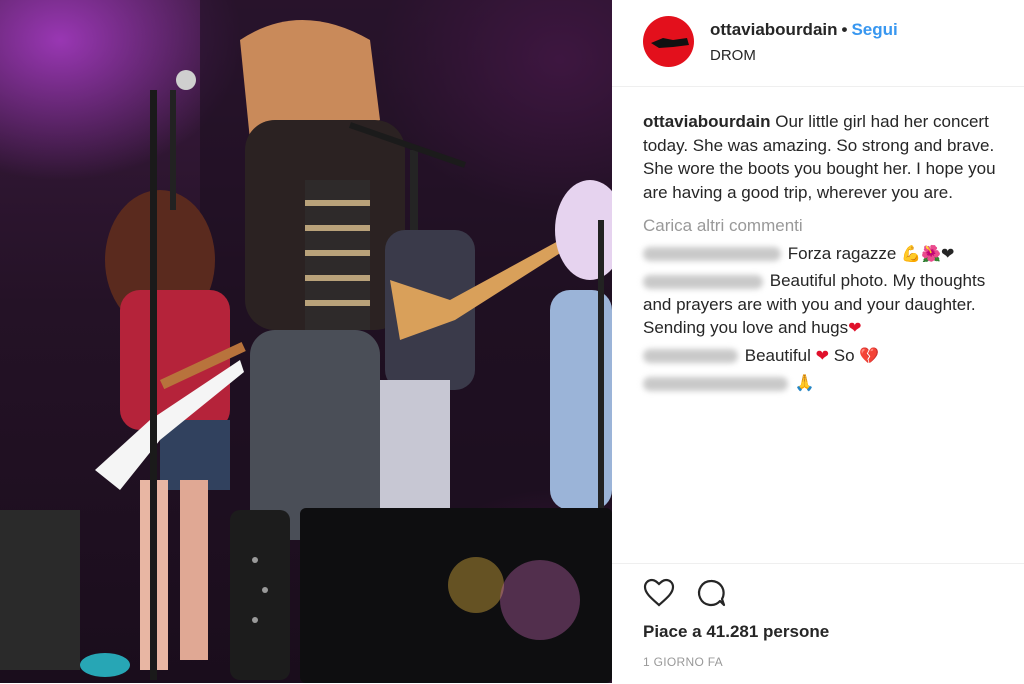 The height and width of the screenshot is (684, 1024). What do you see at coordinates (828, 226) in the screenshot?
I see `load-more-comments-button: Carica altri commenti` at bounding box center [828, 226].